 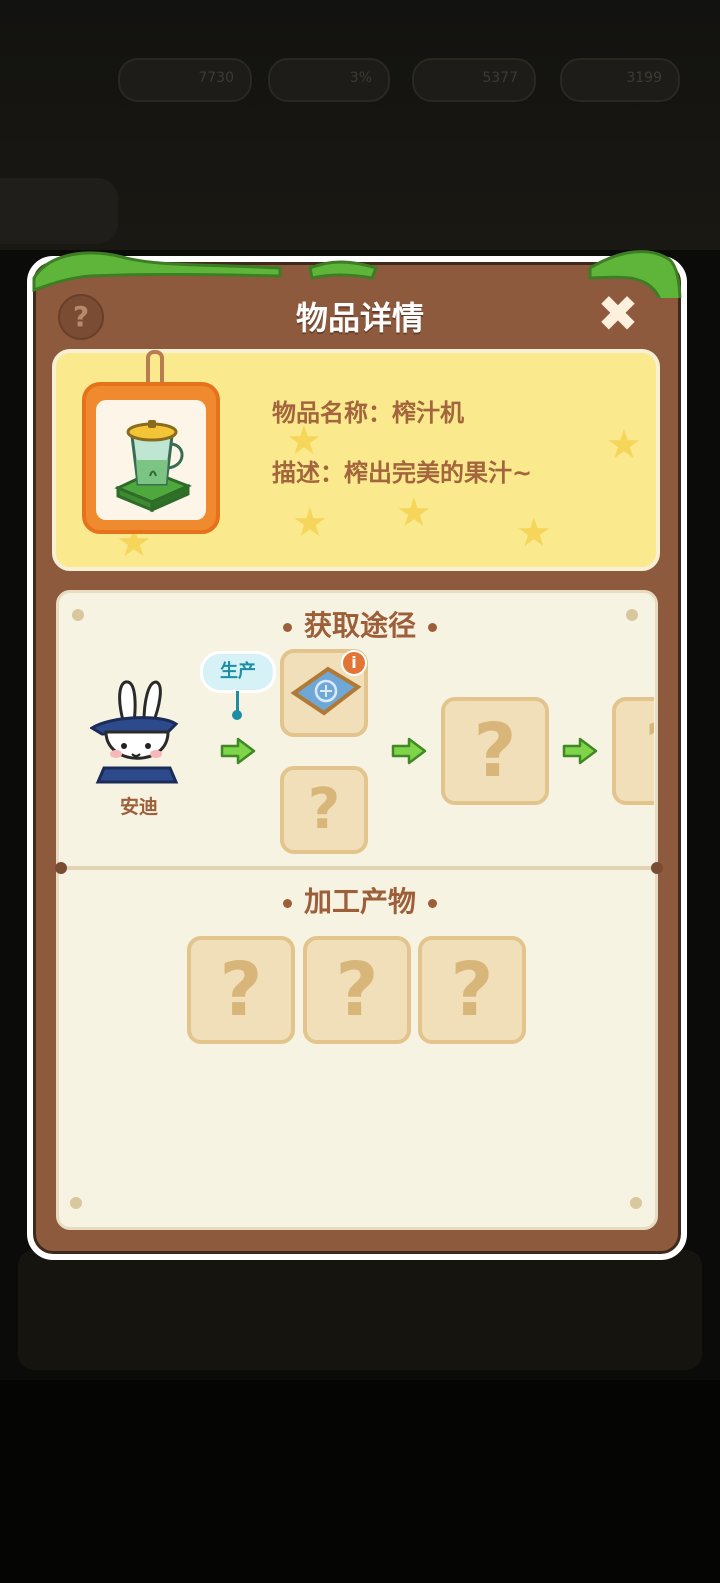 What do you see at coordinates (185, 80) in the screenshot?
I see `resource-counter: 7730` at bounding box center [185, 80].